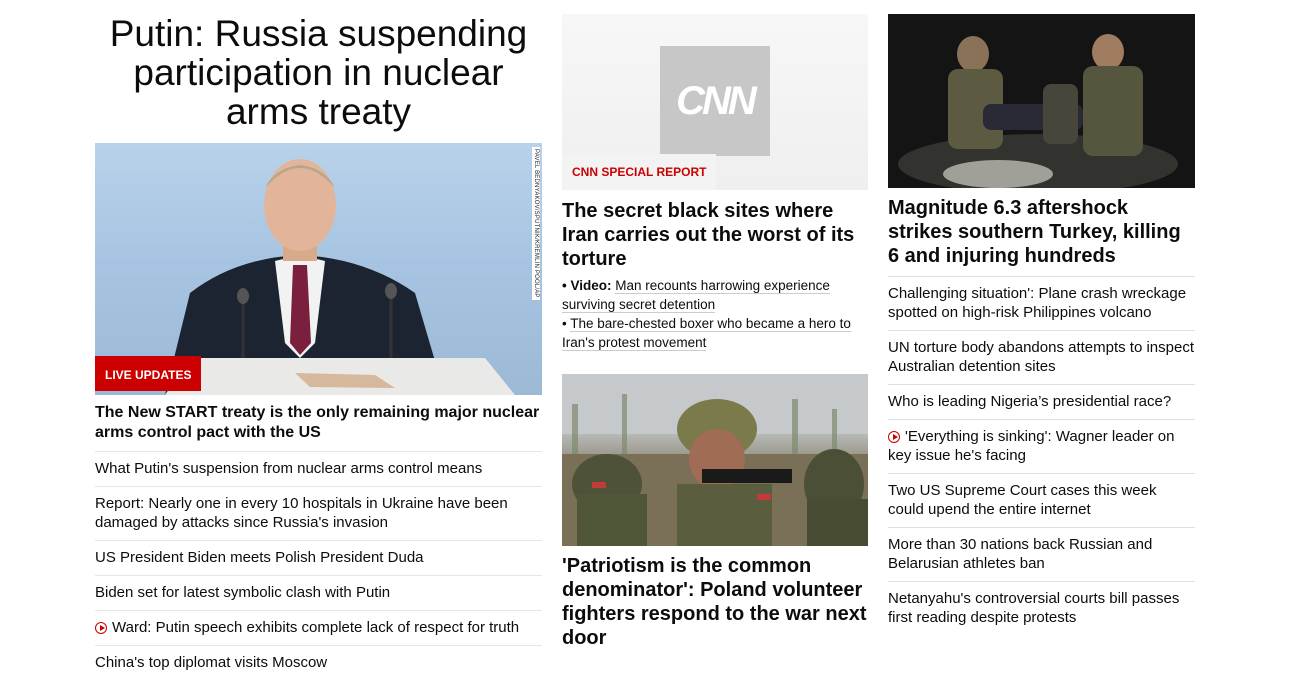 This screenshot has height=691, width=1290. What do you see at coordinates (211, 662) in the screenshot?
I see `list-item-label: China's top diplomat visits Moscow` at bounding box center [211, 662].